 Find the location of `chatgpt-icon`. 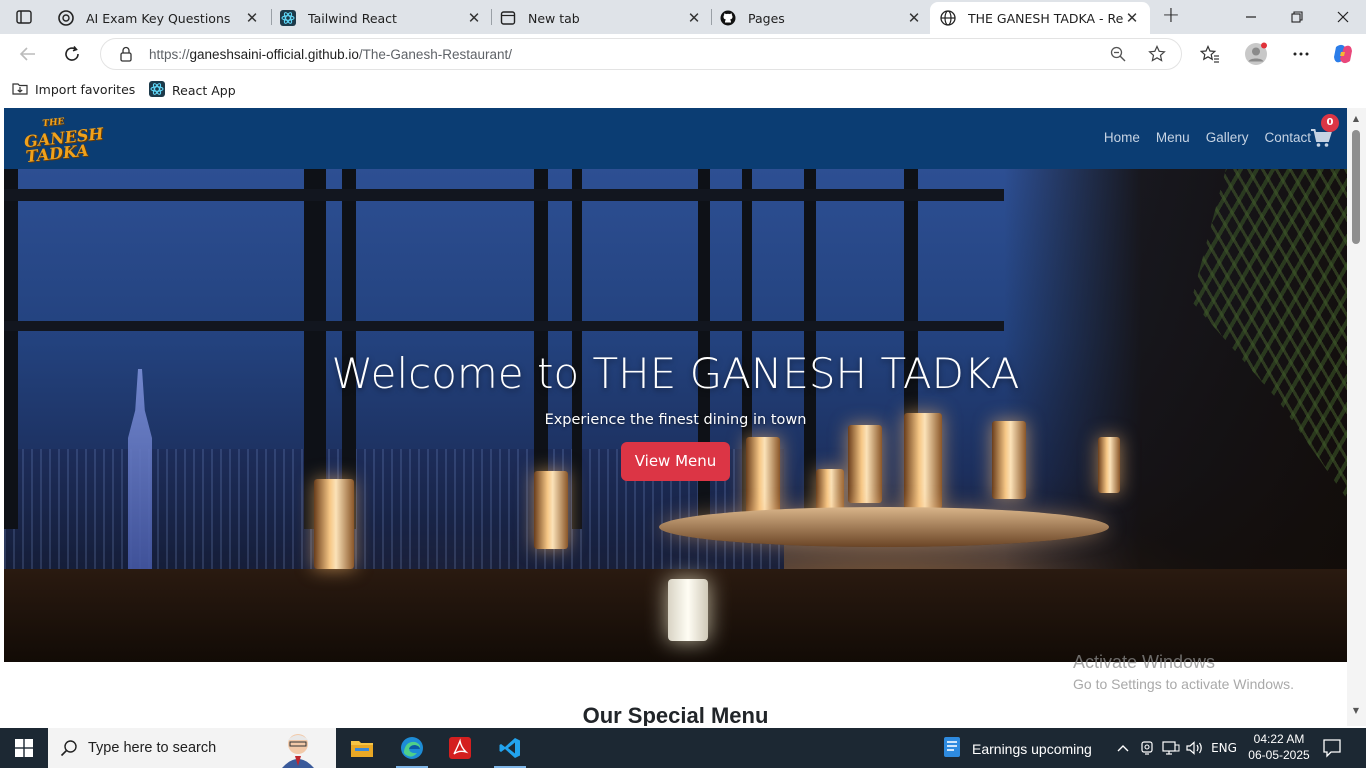

chatgpt-icon is located at coordinates (66, 18).